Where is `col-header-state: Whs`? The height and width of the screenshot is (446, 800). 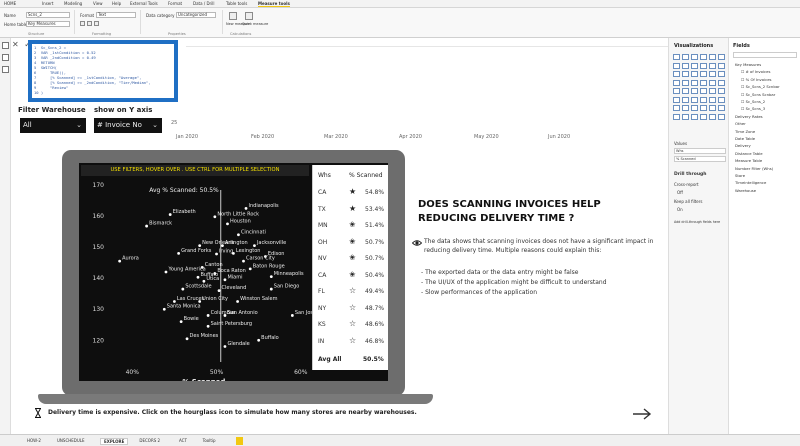
col-header-state: Whs is located at coordinates (324, 175).